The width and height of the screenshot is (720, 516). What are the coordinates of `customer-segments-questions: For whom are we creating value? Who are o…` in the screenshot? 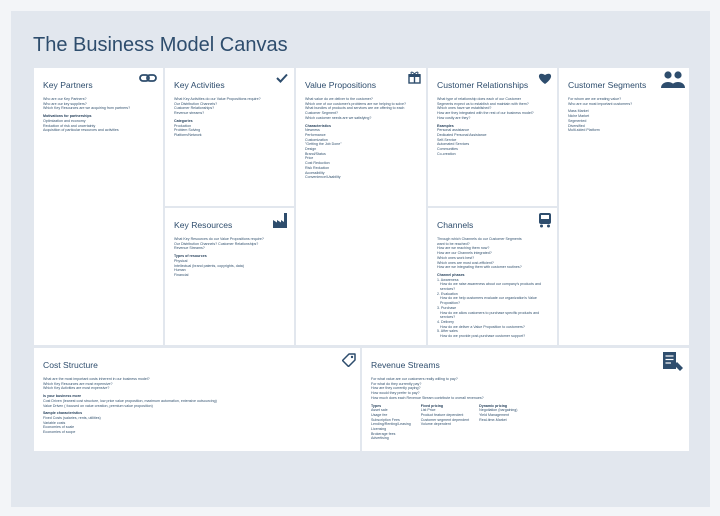 It's located at (624, 101).